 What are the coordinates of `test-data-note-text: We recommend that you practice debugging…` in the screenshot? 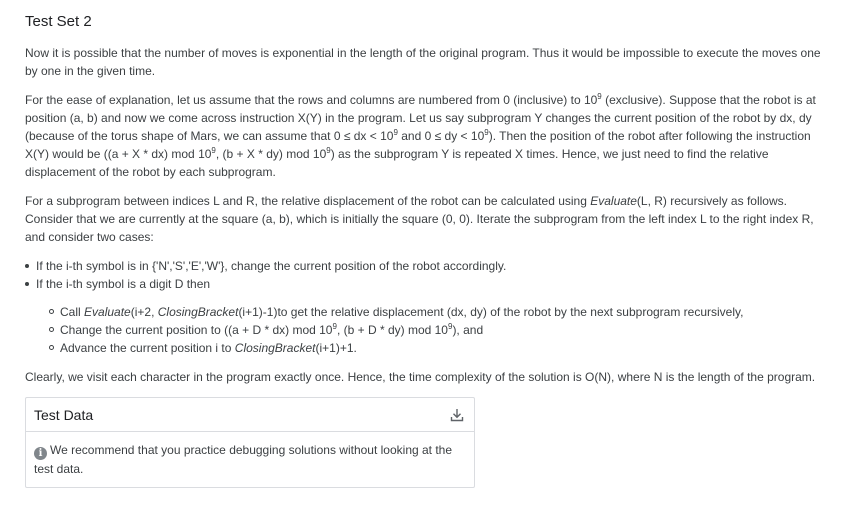 It's located at (243, 459).